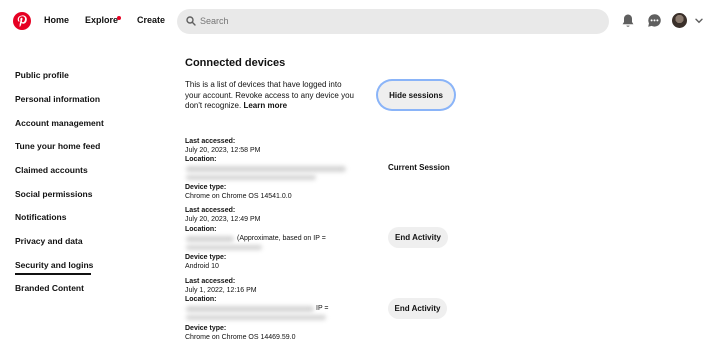  What do you see at coordinates (191, 21) in the screenshot?
I see `search-icon` at bounding box center [191, 21].